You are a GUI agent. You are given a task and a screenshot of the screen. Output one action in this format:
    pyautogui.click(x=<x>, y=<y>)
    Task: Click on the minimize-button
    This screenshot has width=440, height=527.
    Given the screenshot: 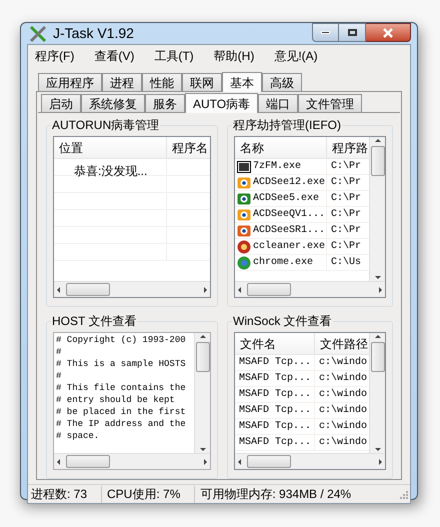 What is the action you would take?
    pyautogui.click(x=325, y=32)
    